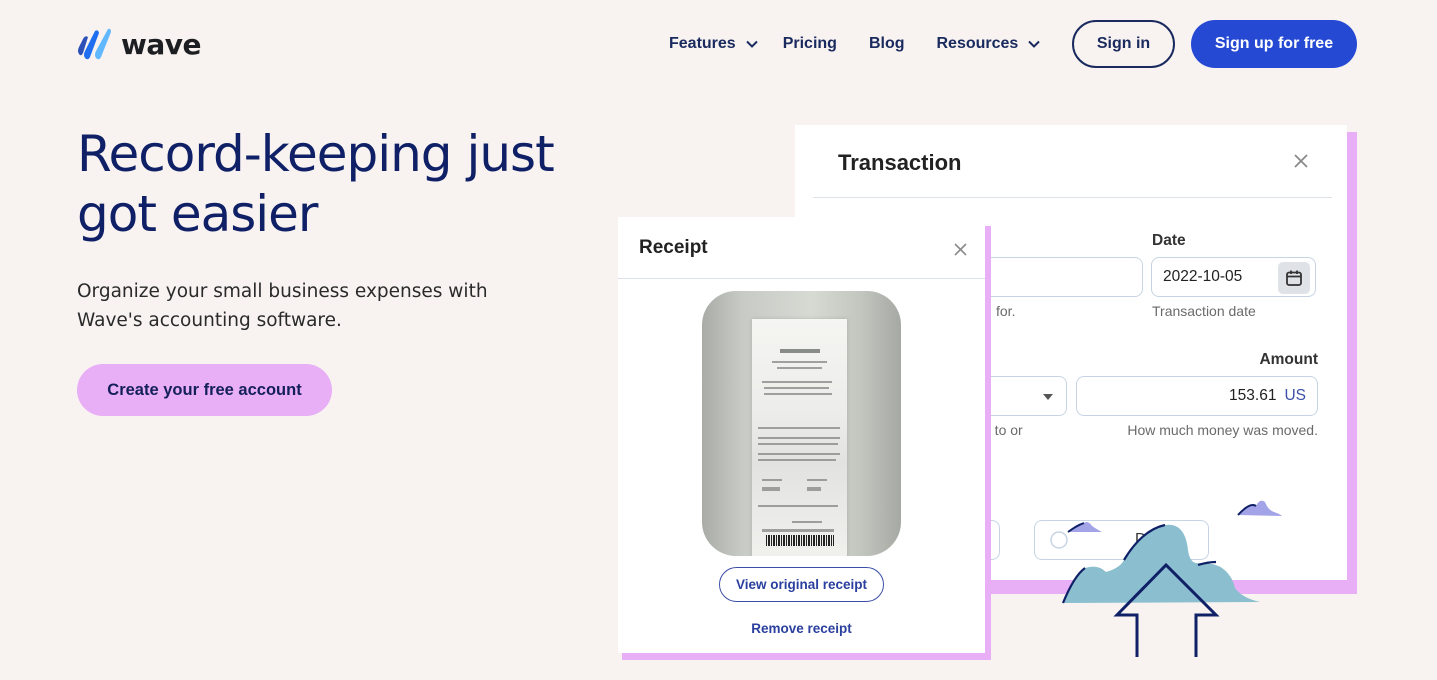  I want to click on calendar-icon, so click(1294, 278).